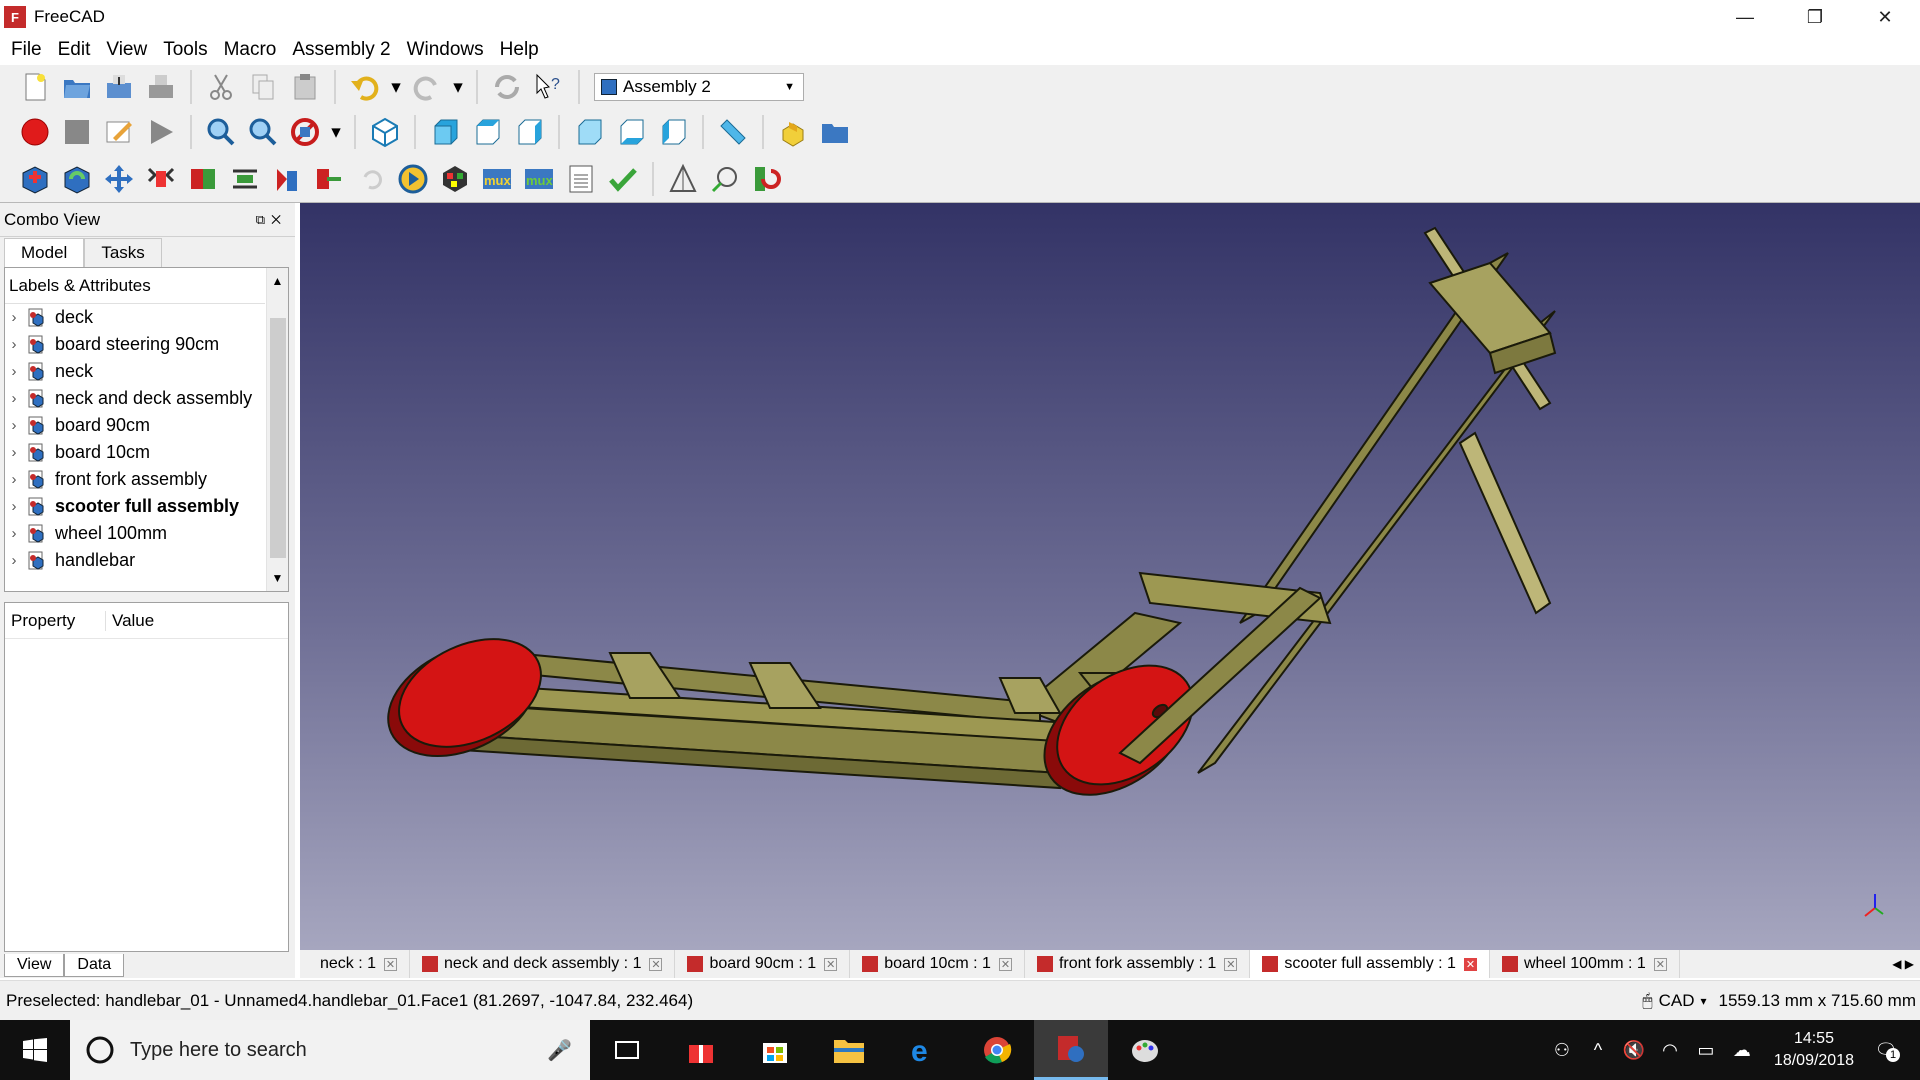 The image size is (1920, 1080). Describe the element at coordinates (1742, 1050) in the screenshot. I see `onedrive-icon: ☁` at that location.